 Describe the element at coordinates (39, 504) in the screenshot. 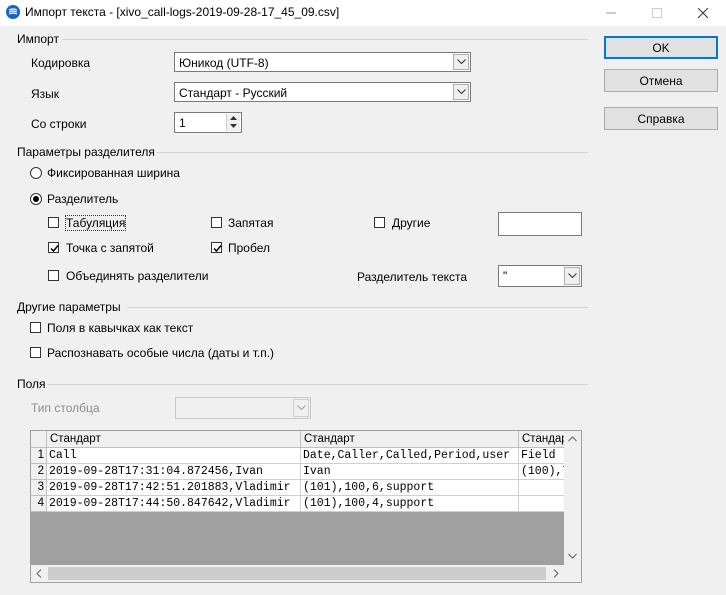

I see `row-number: 4` at that location.